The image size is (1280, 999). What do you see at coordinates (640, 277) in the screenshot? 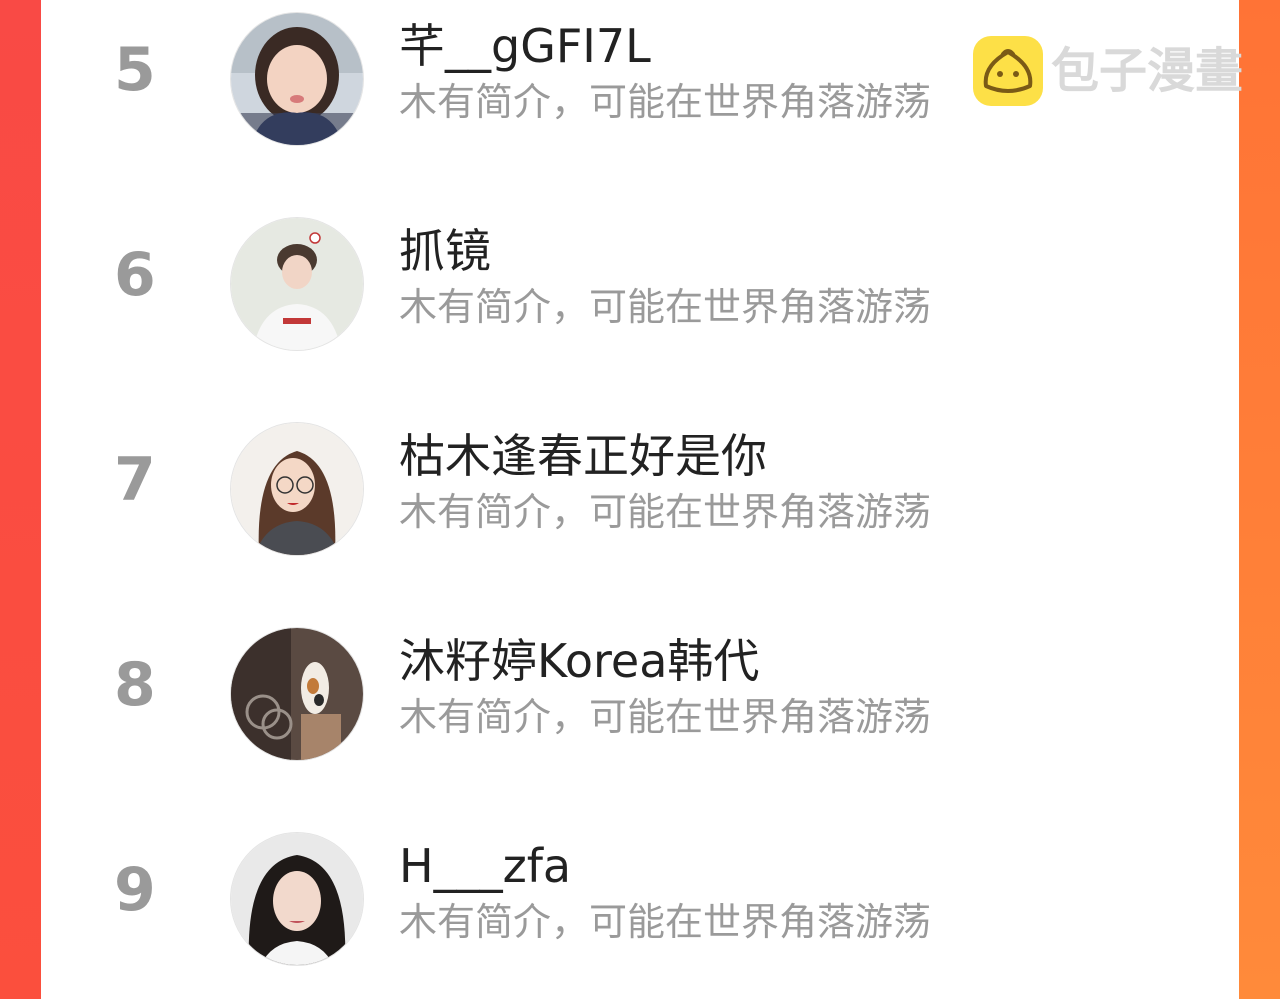
I see `list-item: 6 抓镜 木有简介，可能在世界角落游荡` at bounding box center [640, 277].